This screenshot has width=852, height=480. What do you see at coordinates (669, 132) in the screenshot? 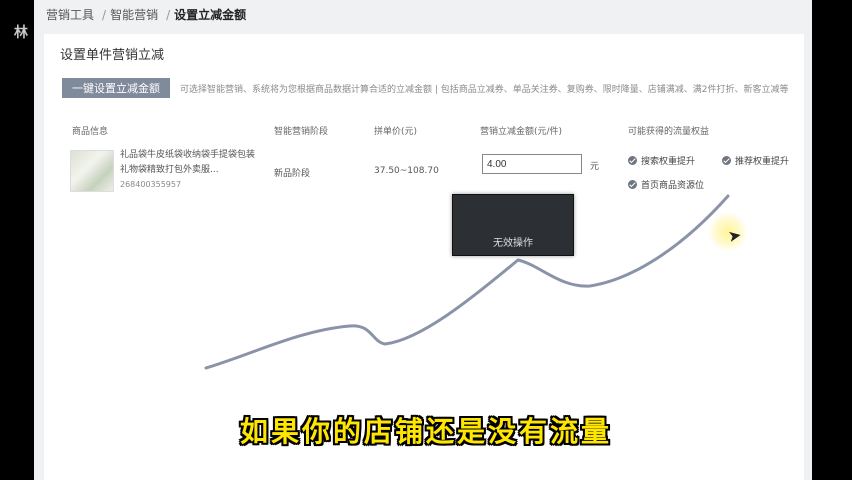
I see `header-traffic-benefits: 可能获得的流量权益` at bounding box center [669, 132].